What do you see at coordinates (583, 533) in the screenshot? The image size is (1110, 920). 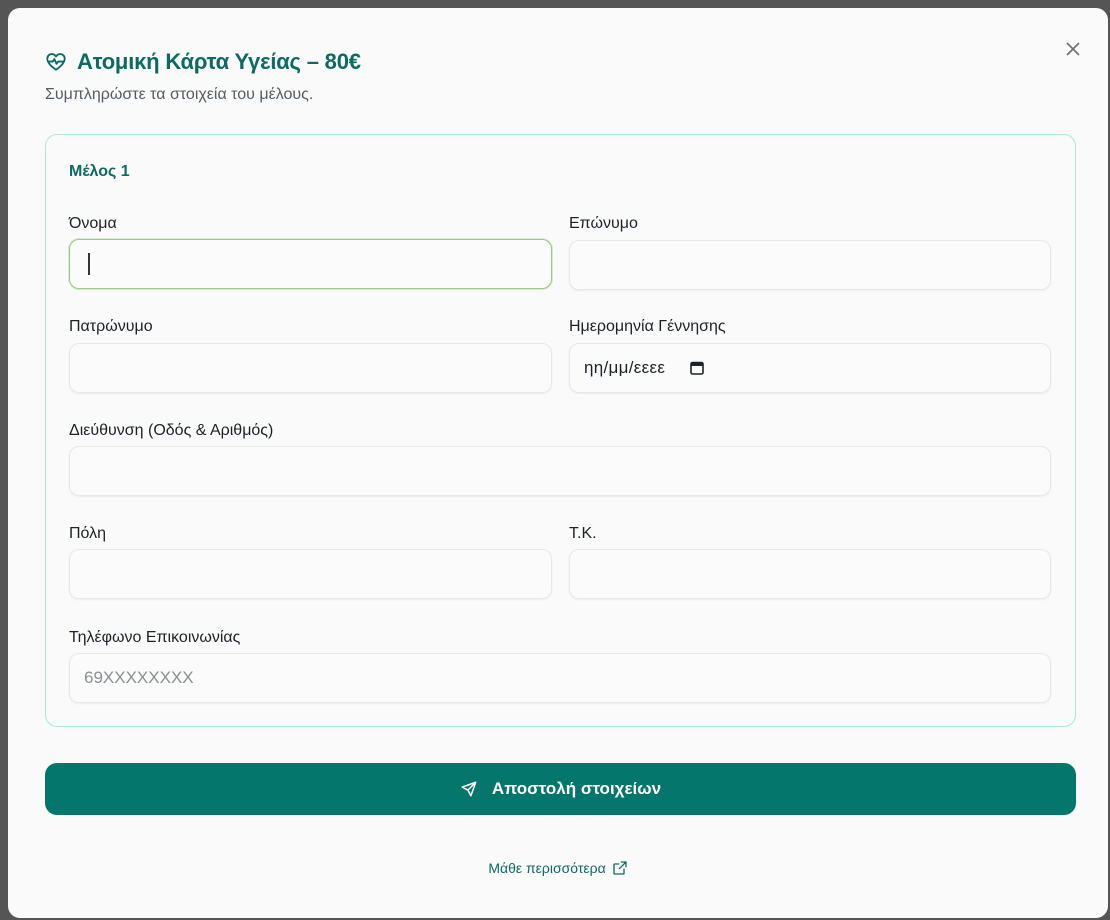 I see `postal-code-label: Τ.Κ.` at bounding box center [583, 533].